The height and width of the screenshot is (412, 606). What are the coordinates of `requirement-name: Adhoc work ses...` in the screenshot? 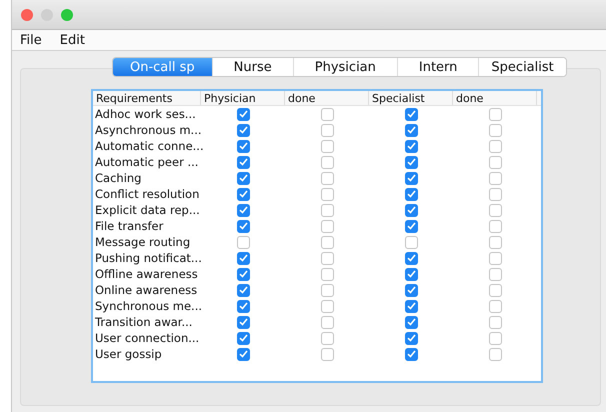 It's located at (145, 114).